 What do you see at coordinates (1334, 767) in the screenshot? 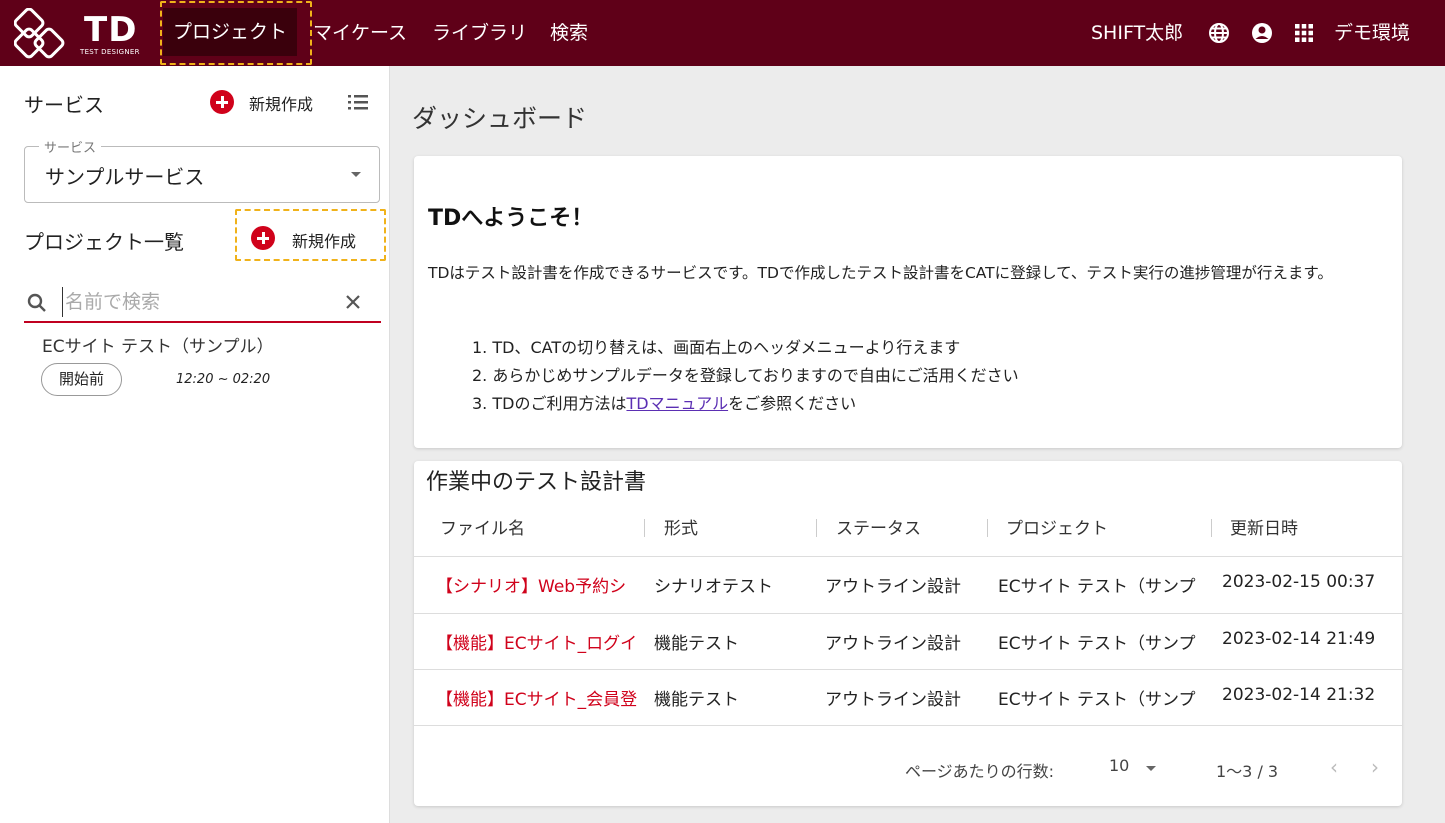
I see `chevron-left-icon: ‹` at bounding box center [1334, 767].